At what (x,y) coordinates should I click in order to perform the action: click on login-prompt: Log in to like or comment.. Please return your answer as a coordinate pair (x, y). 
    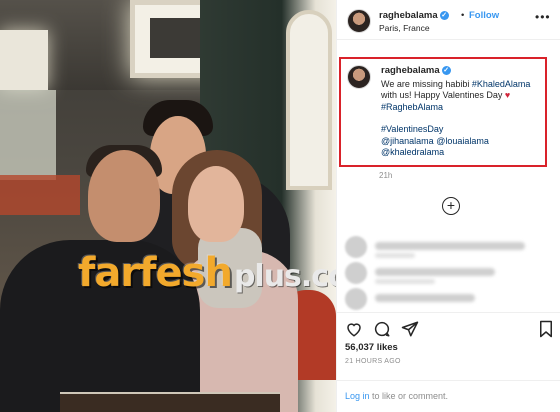
    Looking at the image, I should click on (448, 396).